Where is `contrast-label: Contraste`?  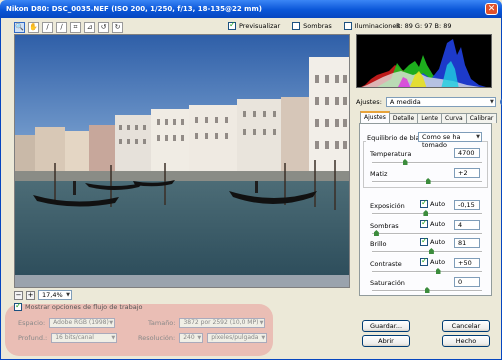 contrast-label: Contraste is located at coordinates (386, 264).